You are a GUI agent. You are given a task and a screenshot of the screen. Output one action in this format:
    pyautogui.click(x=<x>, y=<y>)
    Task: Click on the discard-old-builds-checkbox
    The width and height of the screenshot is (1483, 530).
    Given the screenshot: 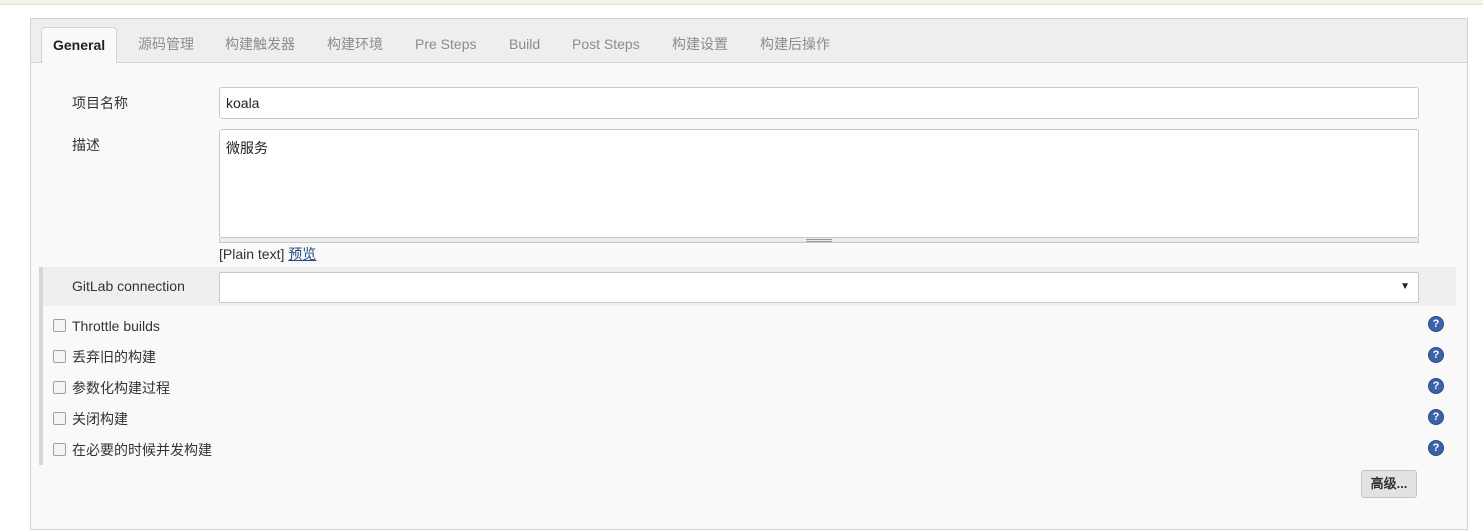 What is the action you would take?
    pyautogui.click(x=59, y=356)
    